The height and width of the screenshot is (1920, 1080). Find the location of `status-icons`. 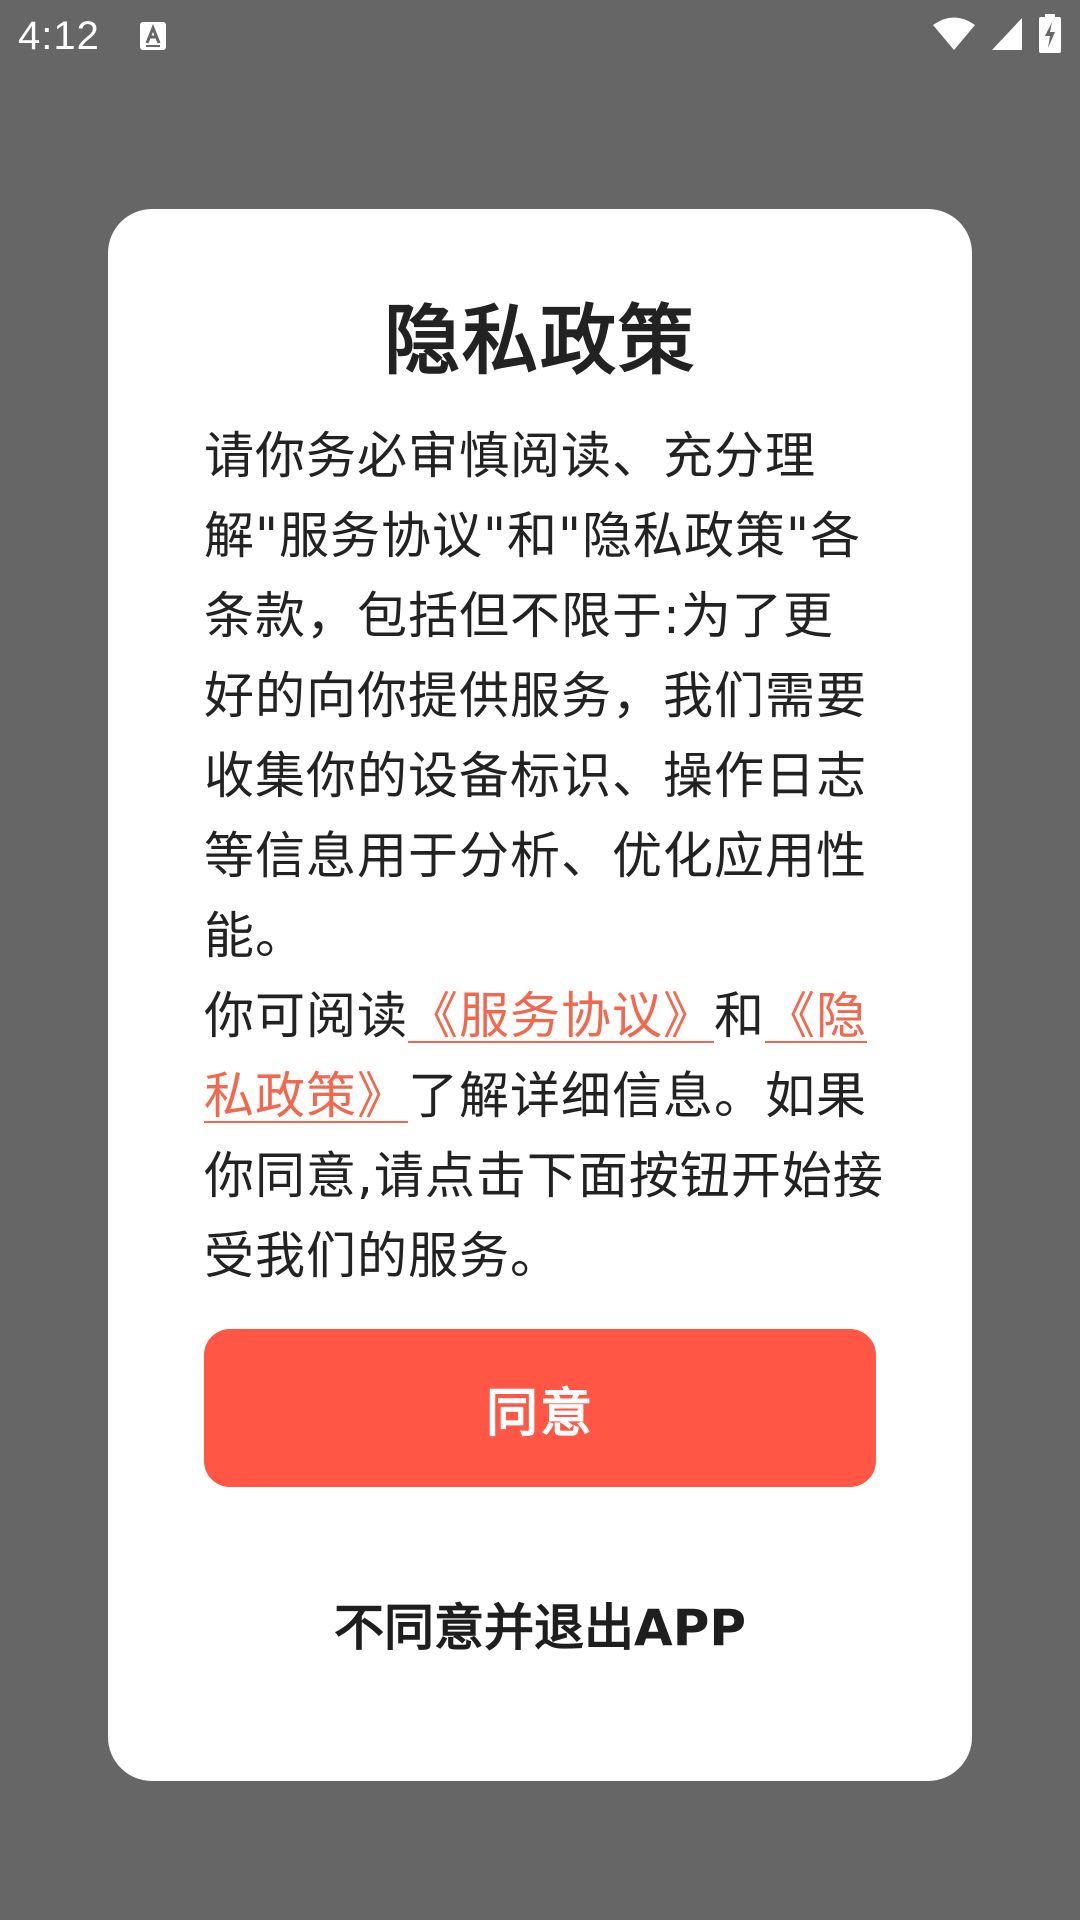

status-icons is located at coordinates (997, 36).